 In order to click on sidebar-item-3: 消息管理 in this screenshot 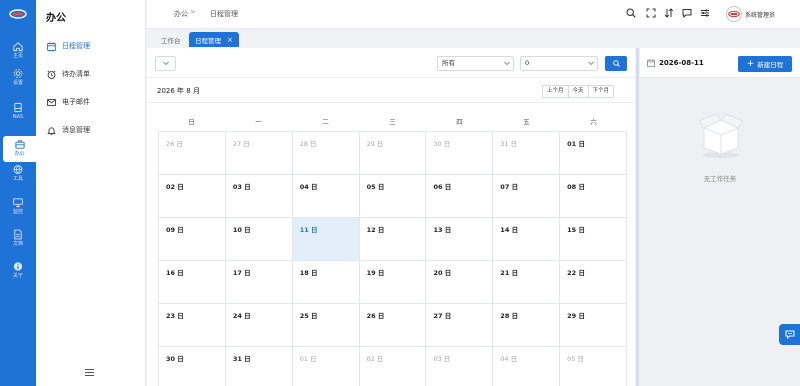, I will do `click(90, 130)`.